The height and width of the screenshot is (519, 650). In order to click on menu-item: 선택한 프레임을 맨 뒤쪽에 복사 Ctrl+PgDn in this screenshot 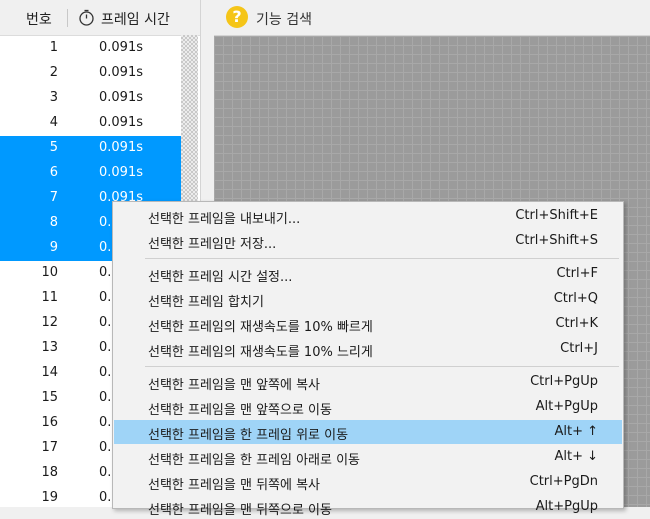, I will do `click(368, 482)`.